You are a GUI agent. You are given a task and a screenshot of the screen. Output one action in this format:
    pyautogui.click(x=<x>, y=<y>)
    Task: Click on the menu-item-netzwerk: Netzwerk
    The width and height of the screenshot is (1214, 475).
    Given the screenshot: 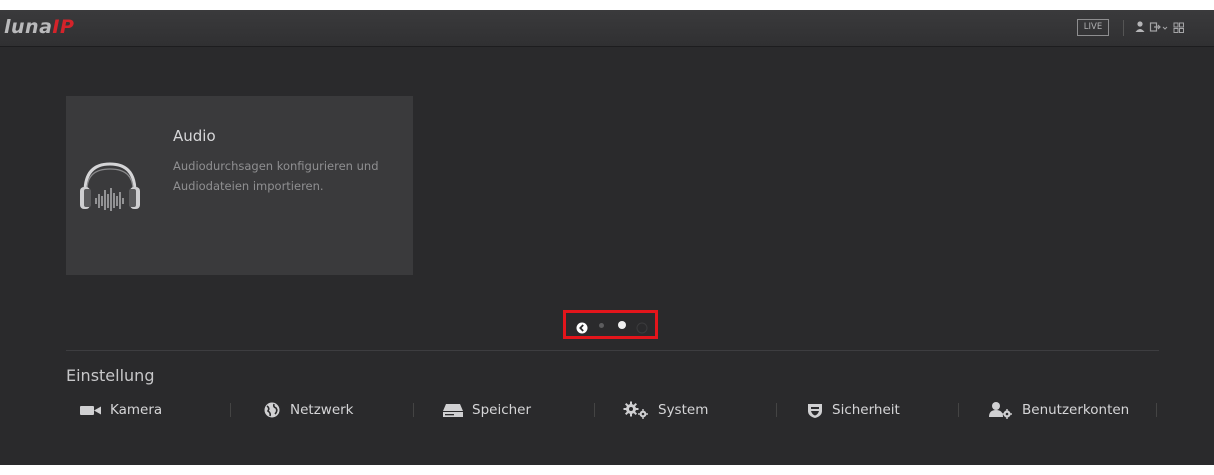 What is the action you would take?
    pyautogui.click(x=308, y=410)
    